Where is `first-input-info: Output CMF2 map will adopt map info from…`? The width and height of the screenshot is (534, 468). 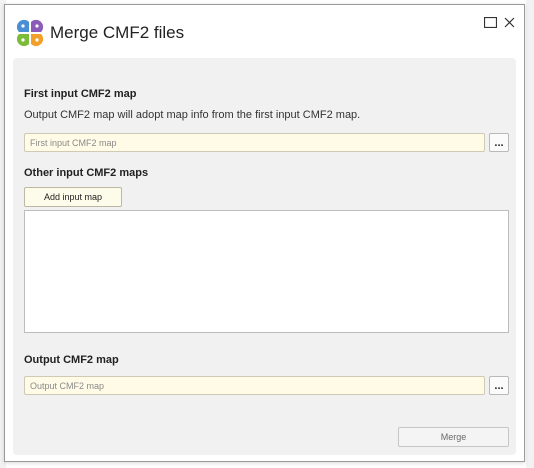
first-input-info: Output CMF2 map will adopt map info from… is located at coordinates (192, 115).